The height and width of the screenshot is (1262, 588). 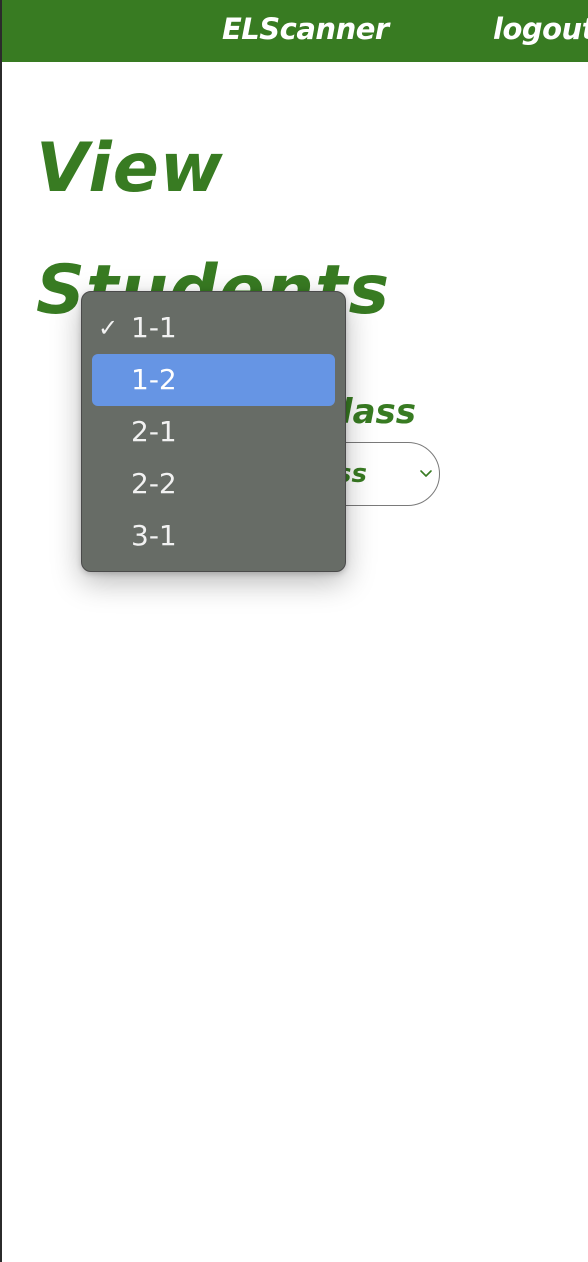 I want to click on option-label: 1-2, so click(x=154, y=379).